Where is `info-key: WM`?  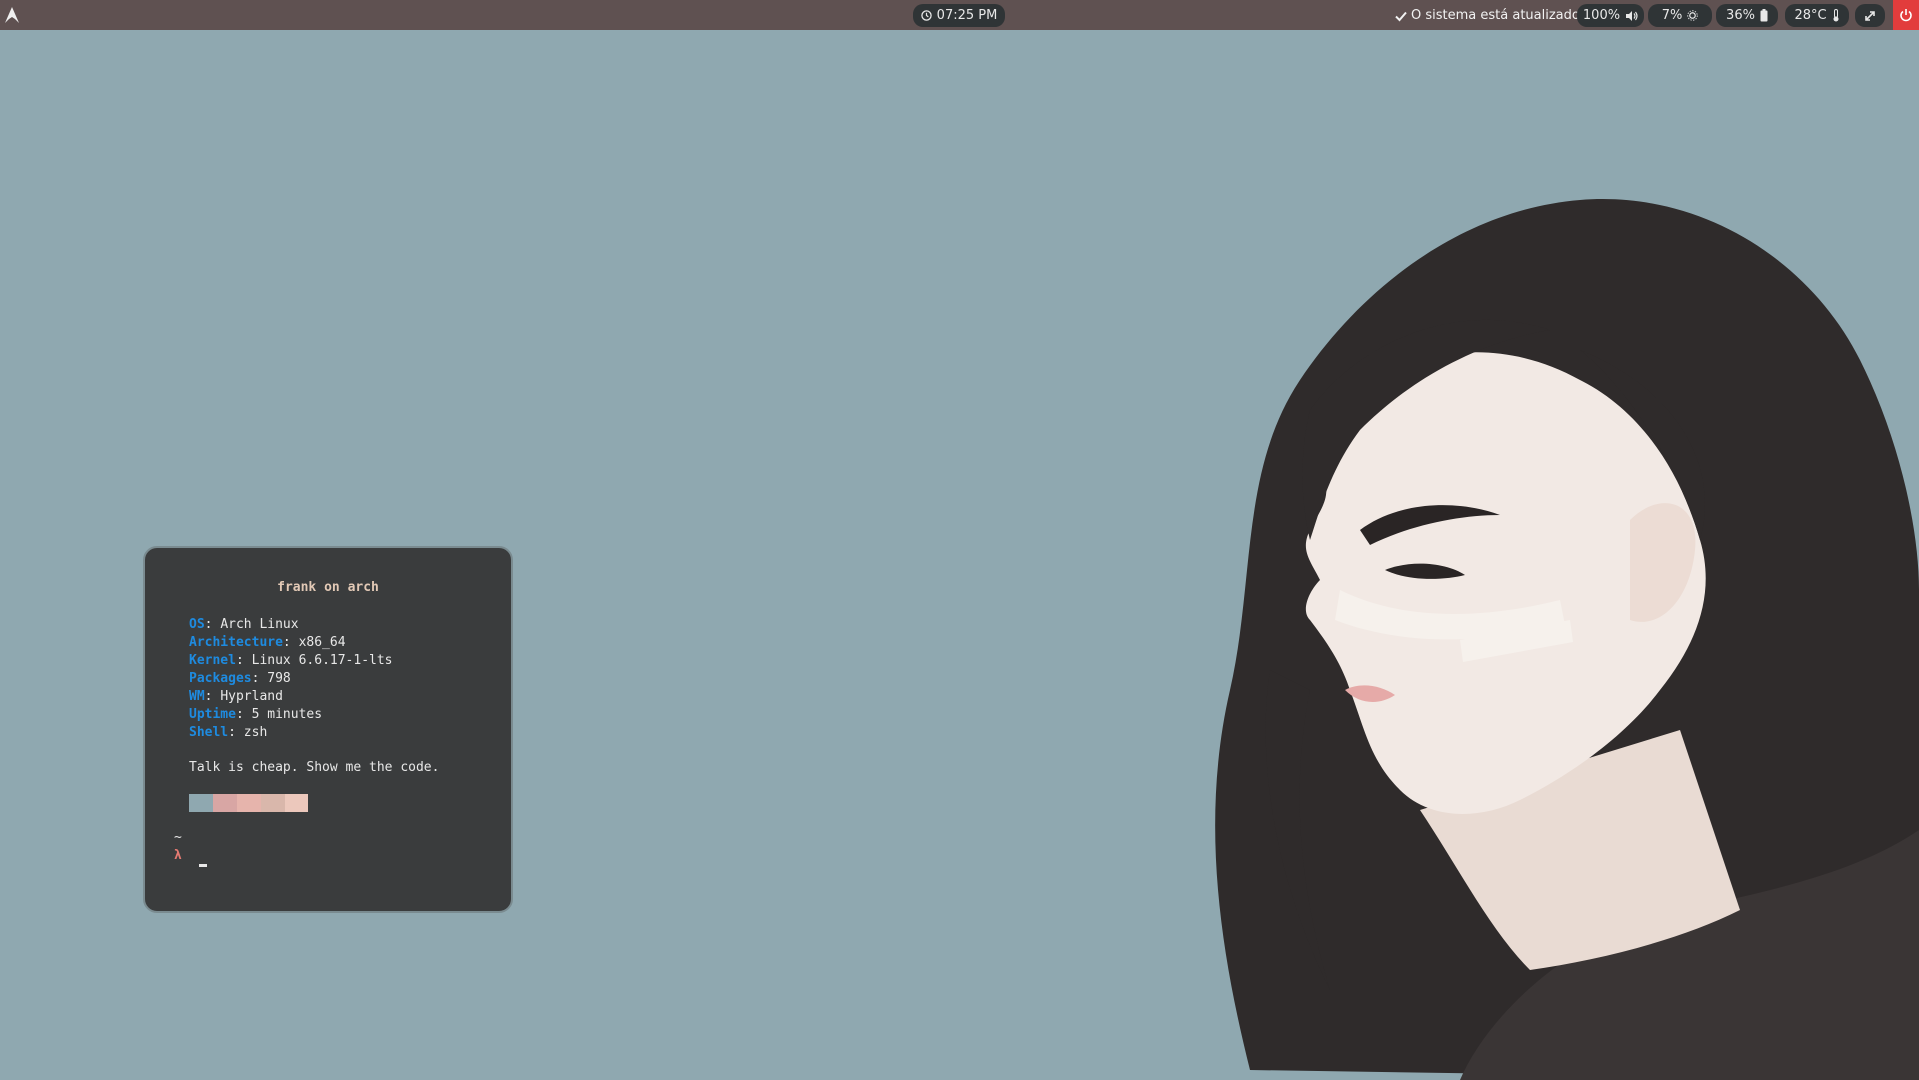 info-key: WM is located at coordinates (197, 696).